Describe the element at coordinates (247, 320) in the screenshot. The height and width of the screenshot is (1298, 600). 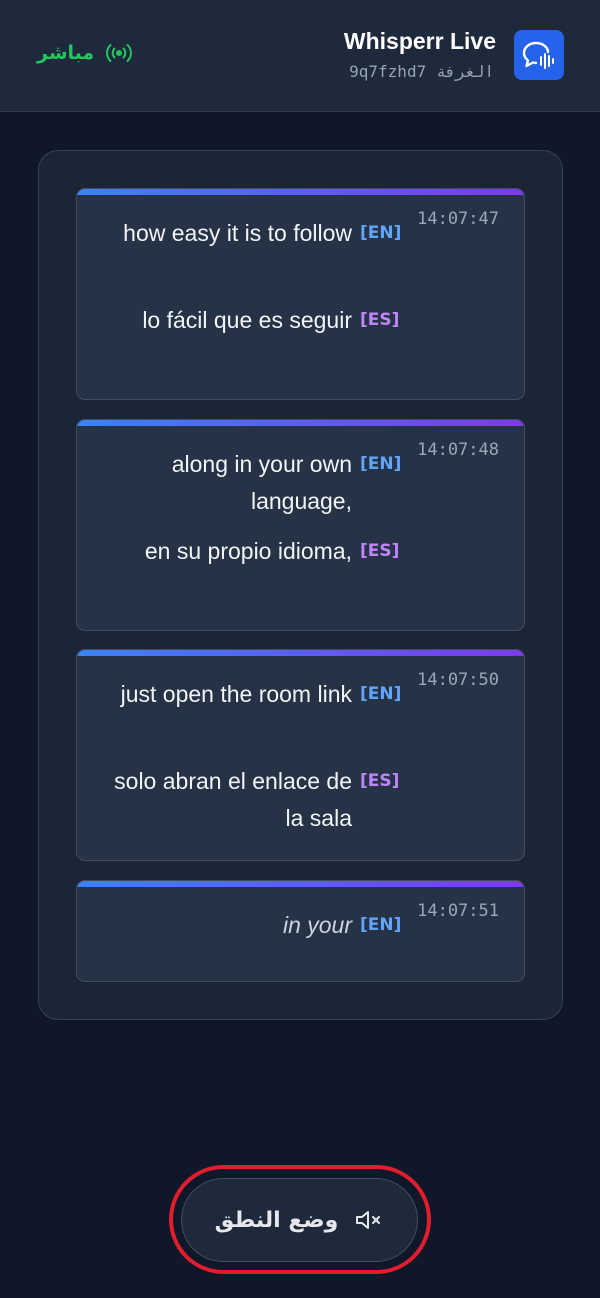
I see `target-text: lo fácil que es seguir` at that location.